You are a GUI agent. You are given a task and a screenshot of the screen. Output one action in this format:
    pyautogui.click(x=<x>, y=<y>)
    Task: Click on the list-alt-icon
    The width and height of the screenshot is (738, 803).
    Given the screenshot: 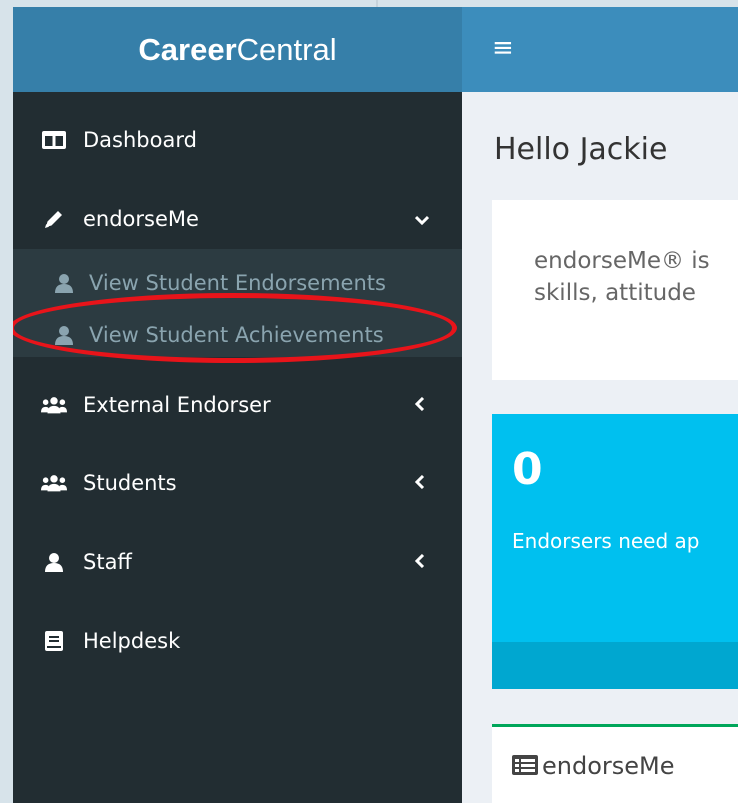 What is the action you would take?
    pyautogui.click(x=525, y=765)
    